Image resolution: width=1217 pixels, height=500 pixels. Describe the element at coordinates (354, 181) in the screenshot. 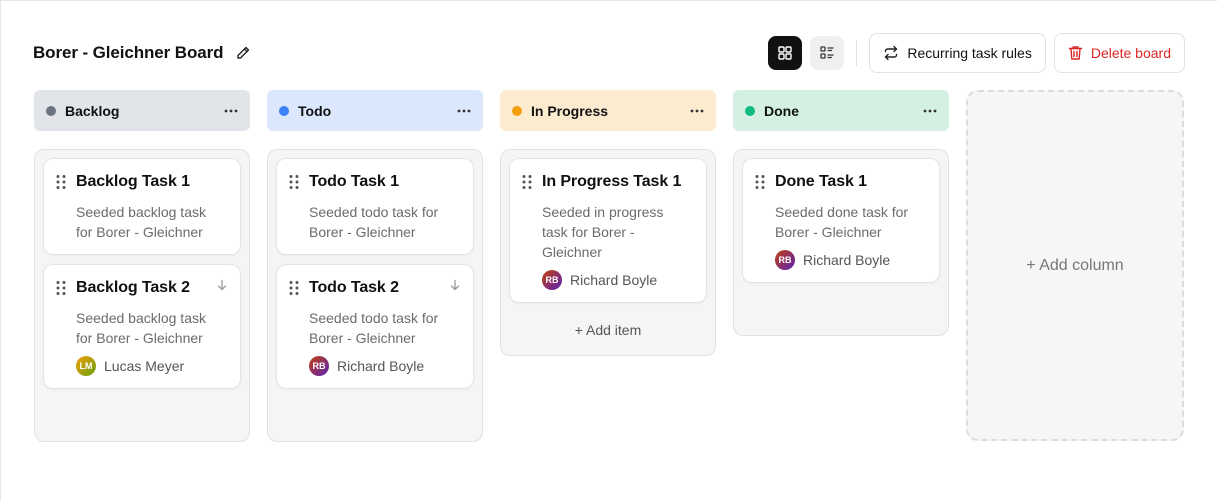

I see `task-title: Todo Task 1` at that location.